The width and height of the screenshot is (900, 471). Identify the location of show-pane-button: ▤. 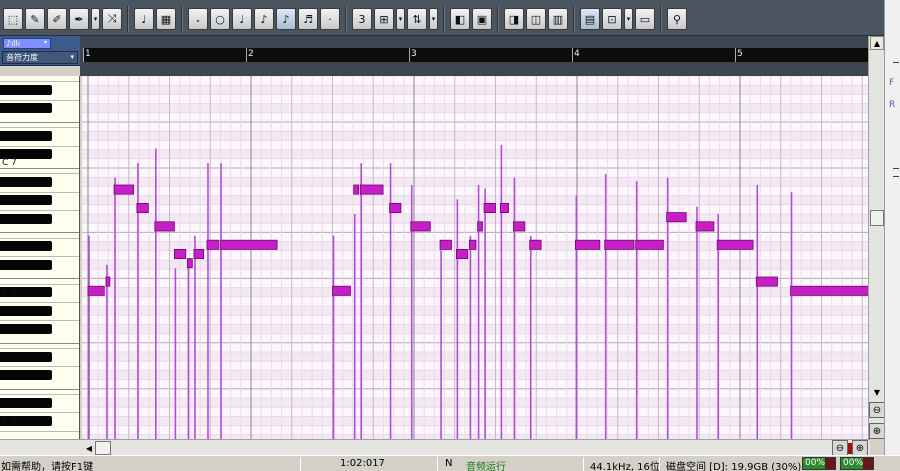
(590, 19).